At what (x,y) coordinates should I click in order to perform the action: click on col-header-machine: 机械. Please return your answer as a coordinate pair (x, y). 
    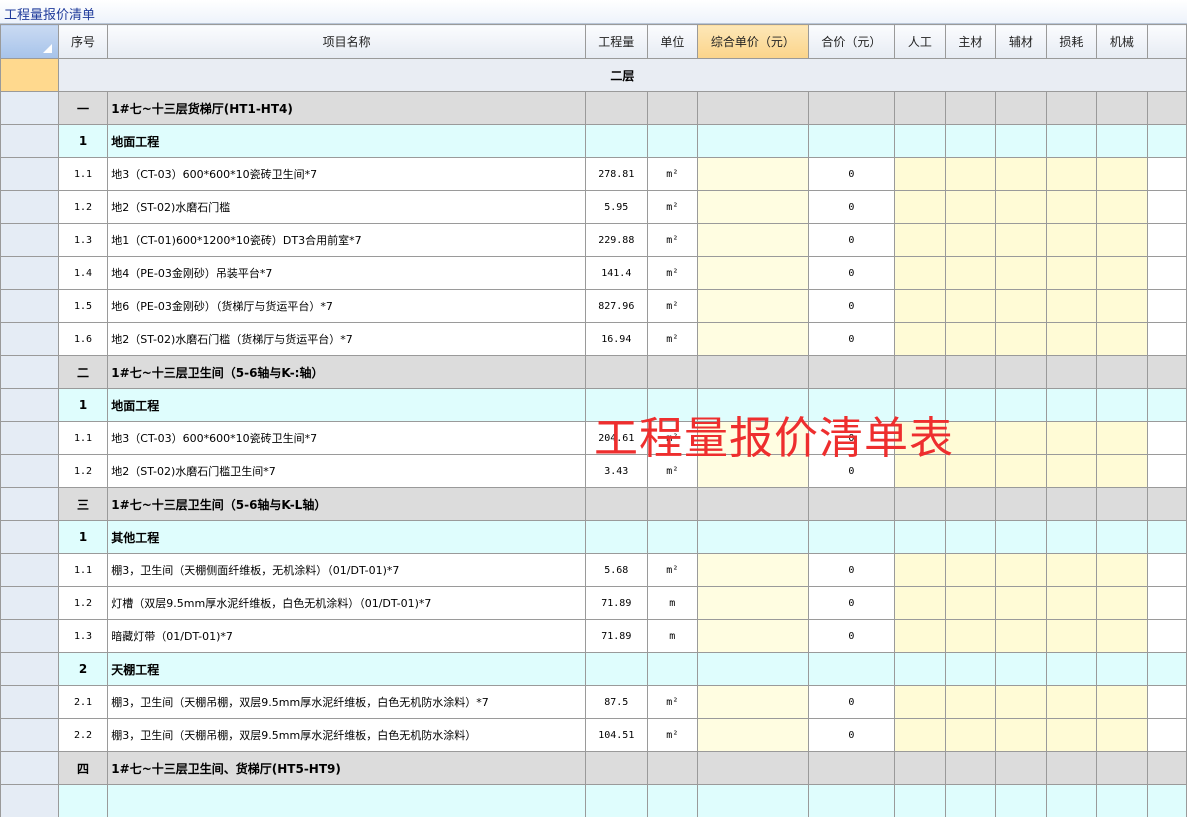
    Looking at the image, I should click on (1122, 41).